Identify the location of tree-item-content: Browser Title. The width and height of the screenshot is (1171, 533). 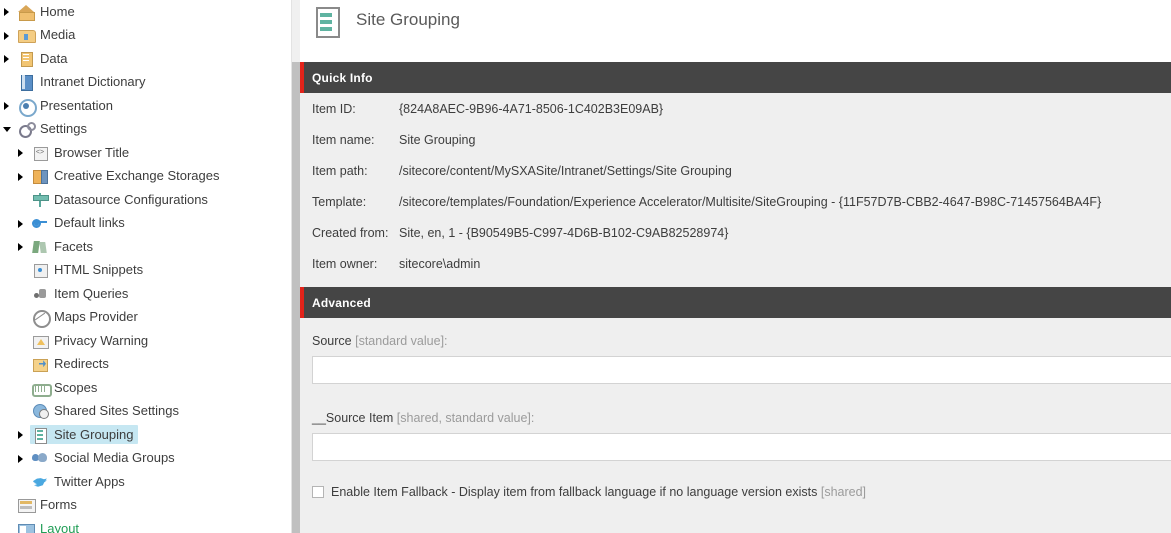
(81, 152).